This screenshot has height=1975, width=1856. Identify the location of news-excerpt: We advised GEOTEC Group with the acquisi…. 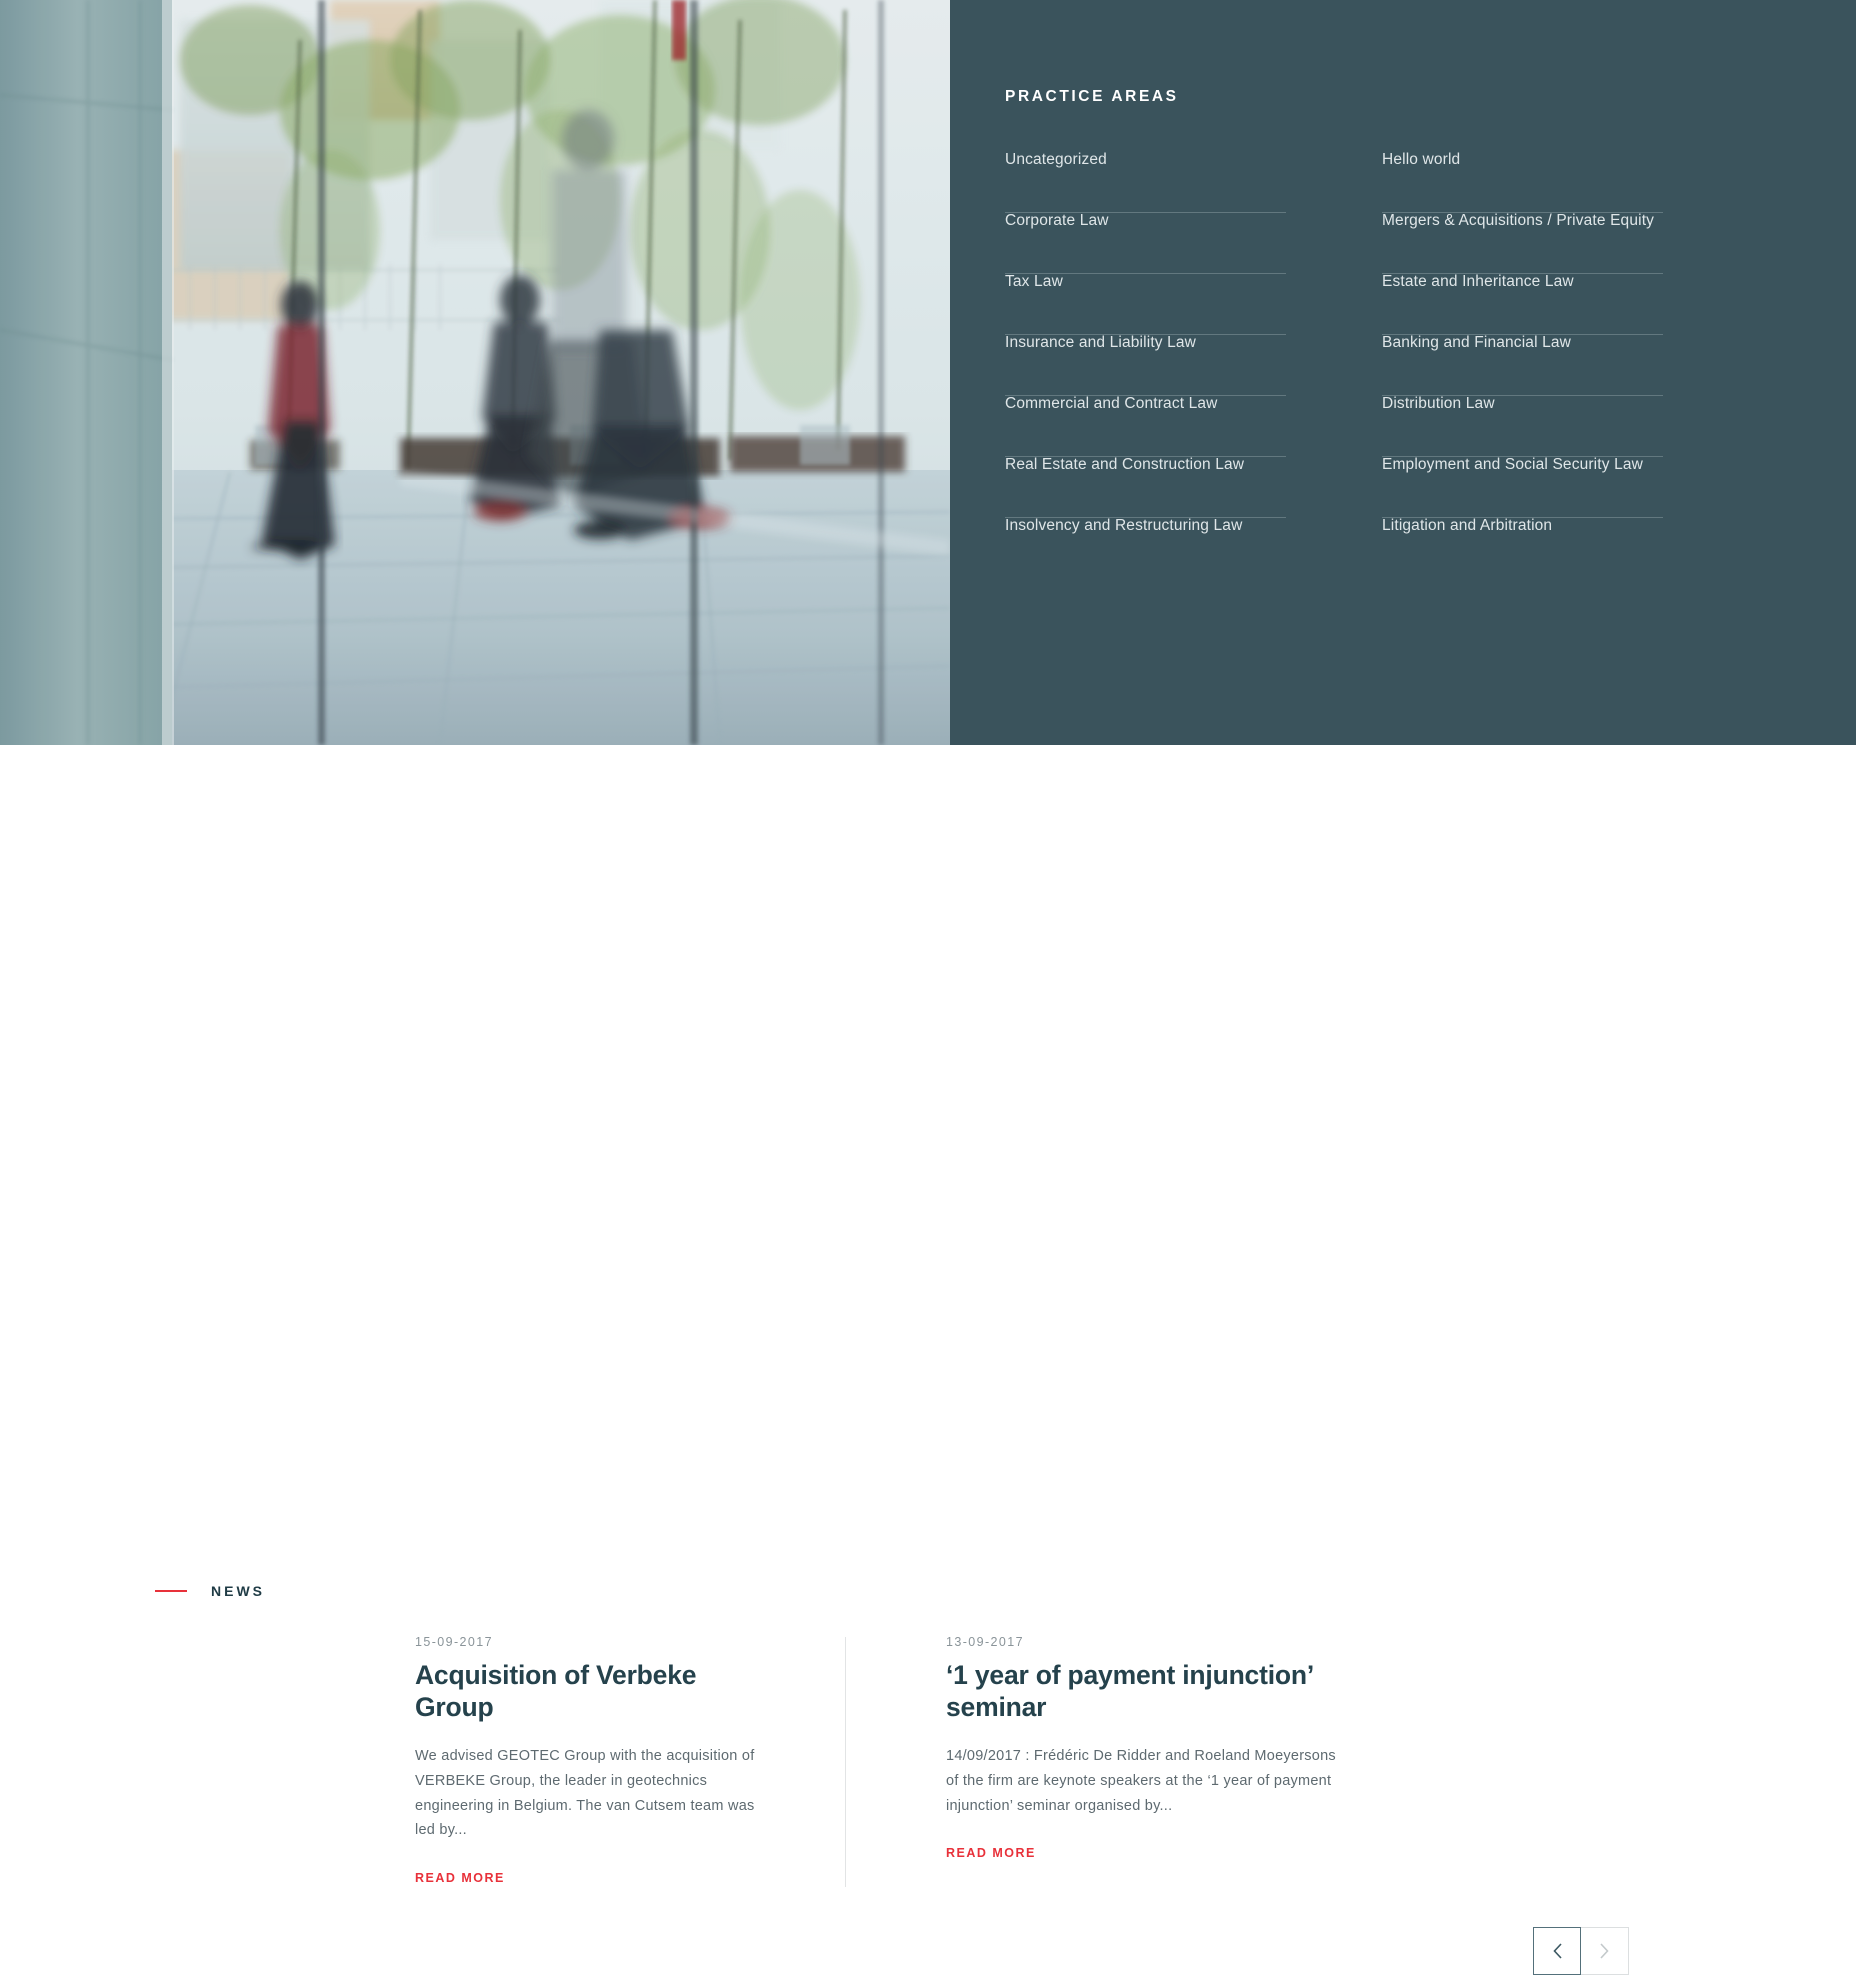
(585, 1793).